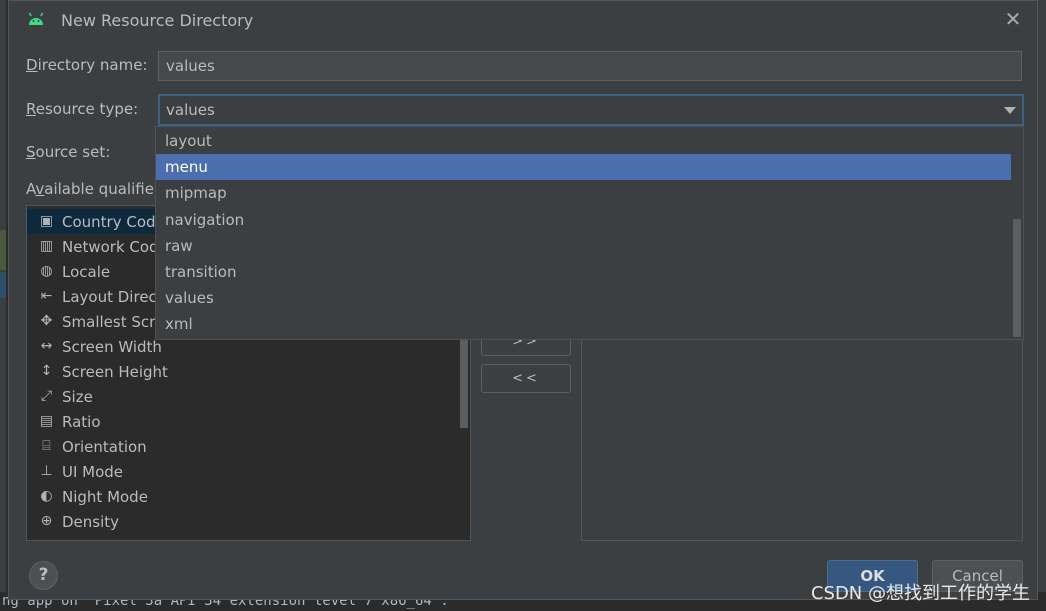  I want to click on watermark: CSDN @想找到工作的学生, so click(920, 593).